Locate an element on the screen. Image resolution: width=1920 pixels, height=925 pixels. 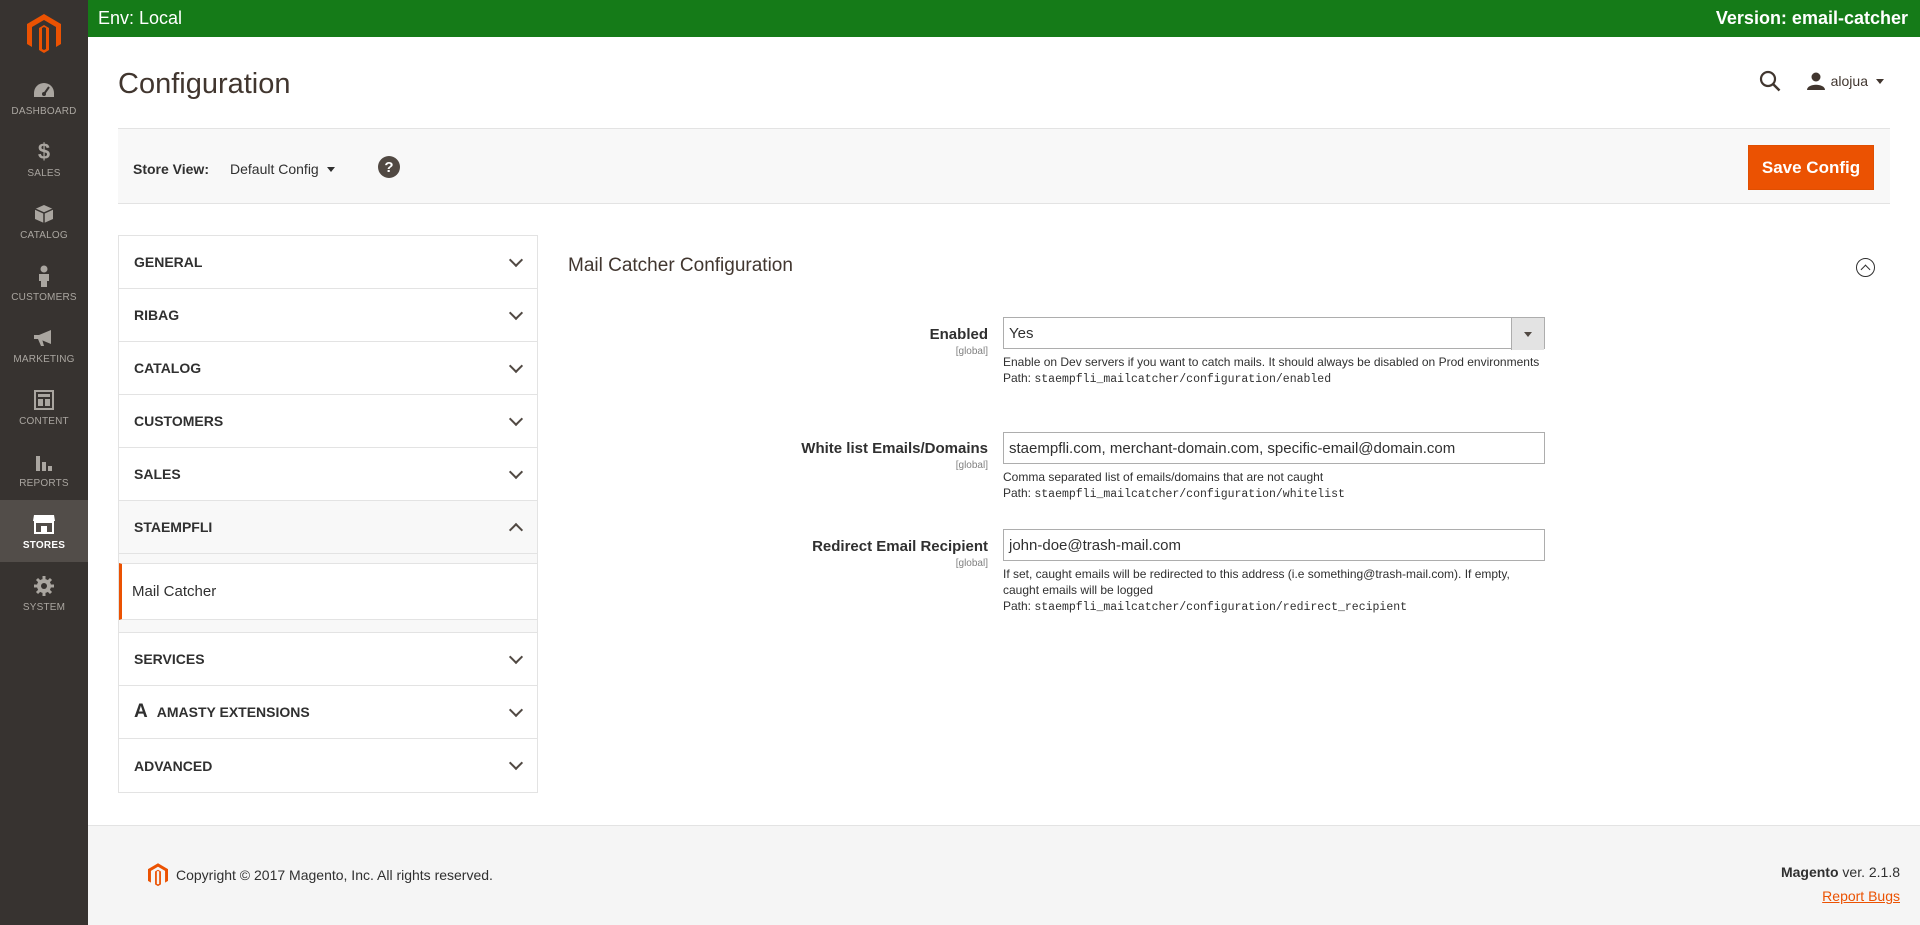
nav-catalog: Catalog is located at coordinates (44, 221).